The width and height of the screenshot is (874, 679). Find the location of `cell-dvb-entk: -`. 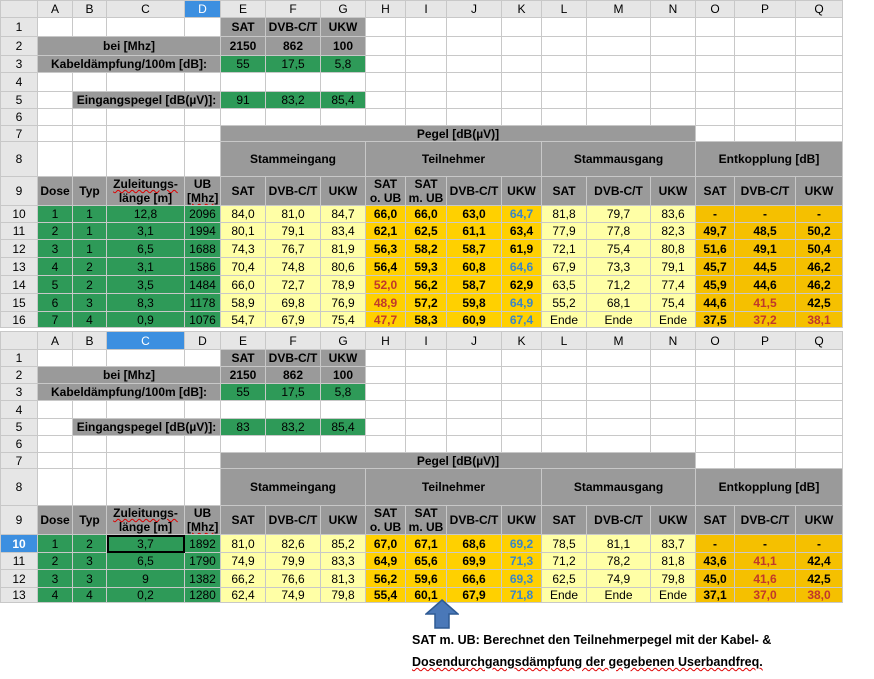

cell-dvb-entk: - is located at coordinates (765, 214).